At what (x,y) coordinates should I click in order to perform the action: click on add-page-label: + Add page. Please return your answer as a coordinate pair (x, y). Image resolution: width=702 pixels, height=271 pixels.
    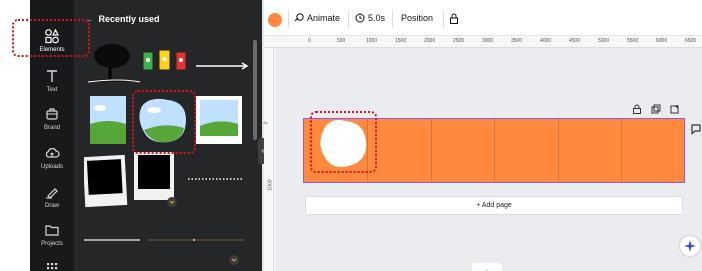
    Looking at the image, I should click on (494, 205).